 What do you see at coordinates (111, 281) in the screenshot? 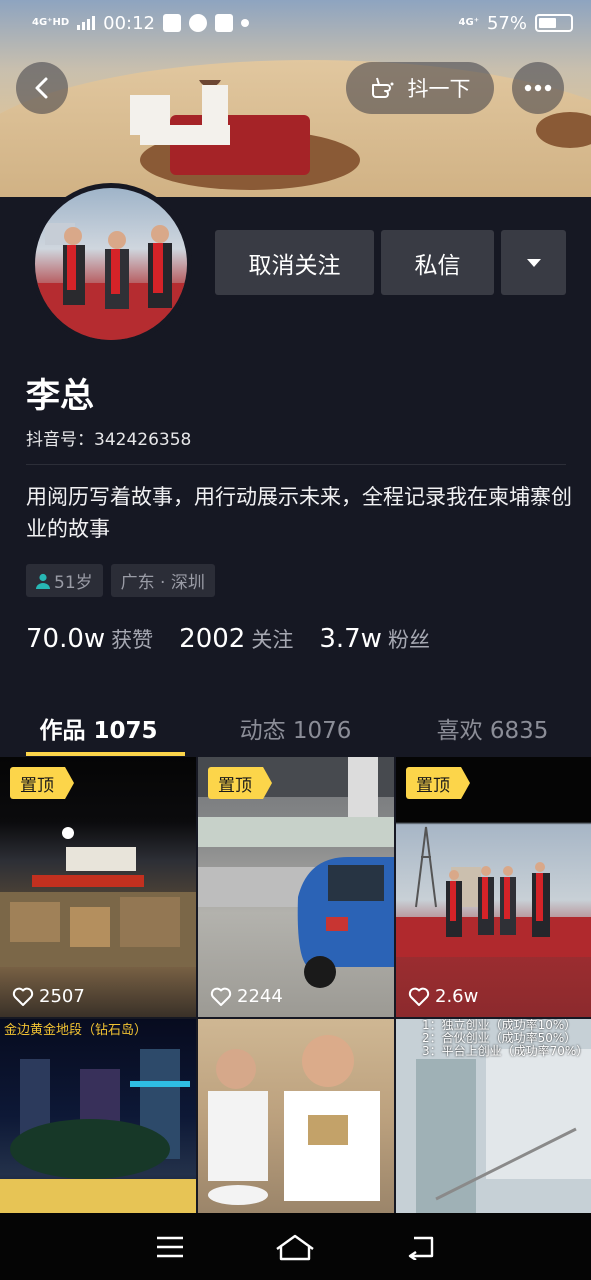
I see `avatar-people-graphic` at bounding box center [111, 281].